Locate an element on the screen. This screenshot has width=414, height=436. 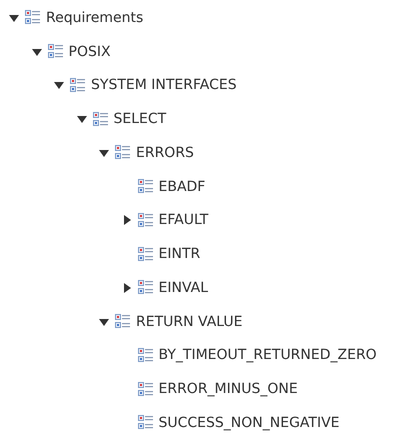
tree-item: POSIX is located at coordinates (89, 52).